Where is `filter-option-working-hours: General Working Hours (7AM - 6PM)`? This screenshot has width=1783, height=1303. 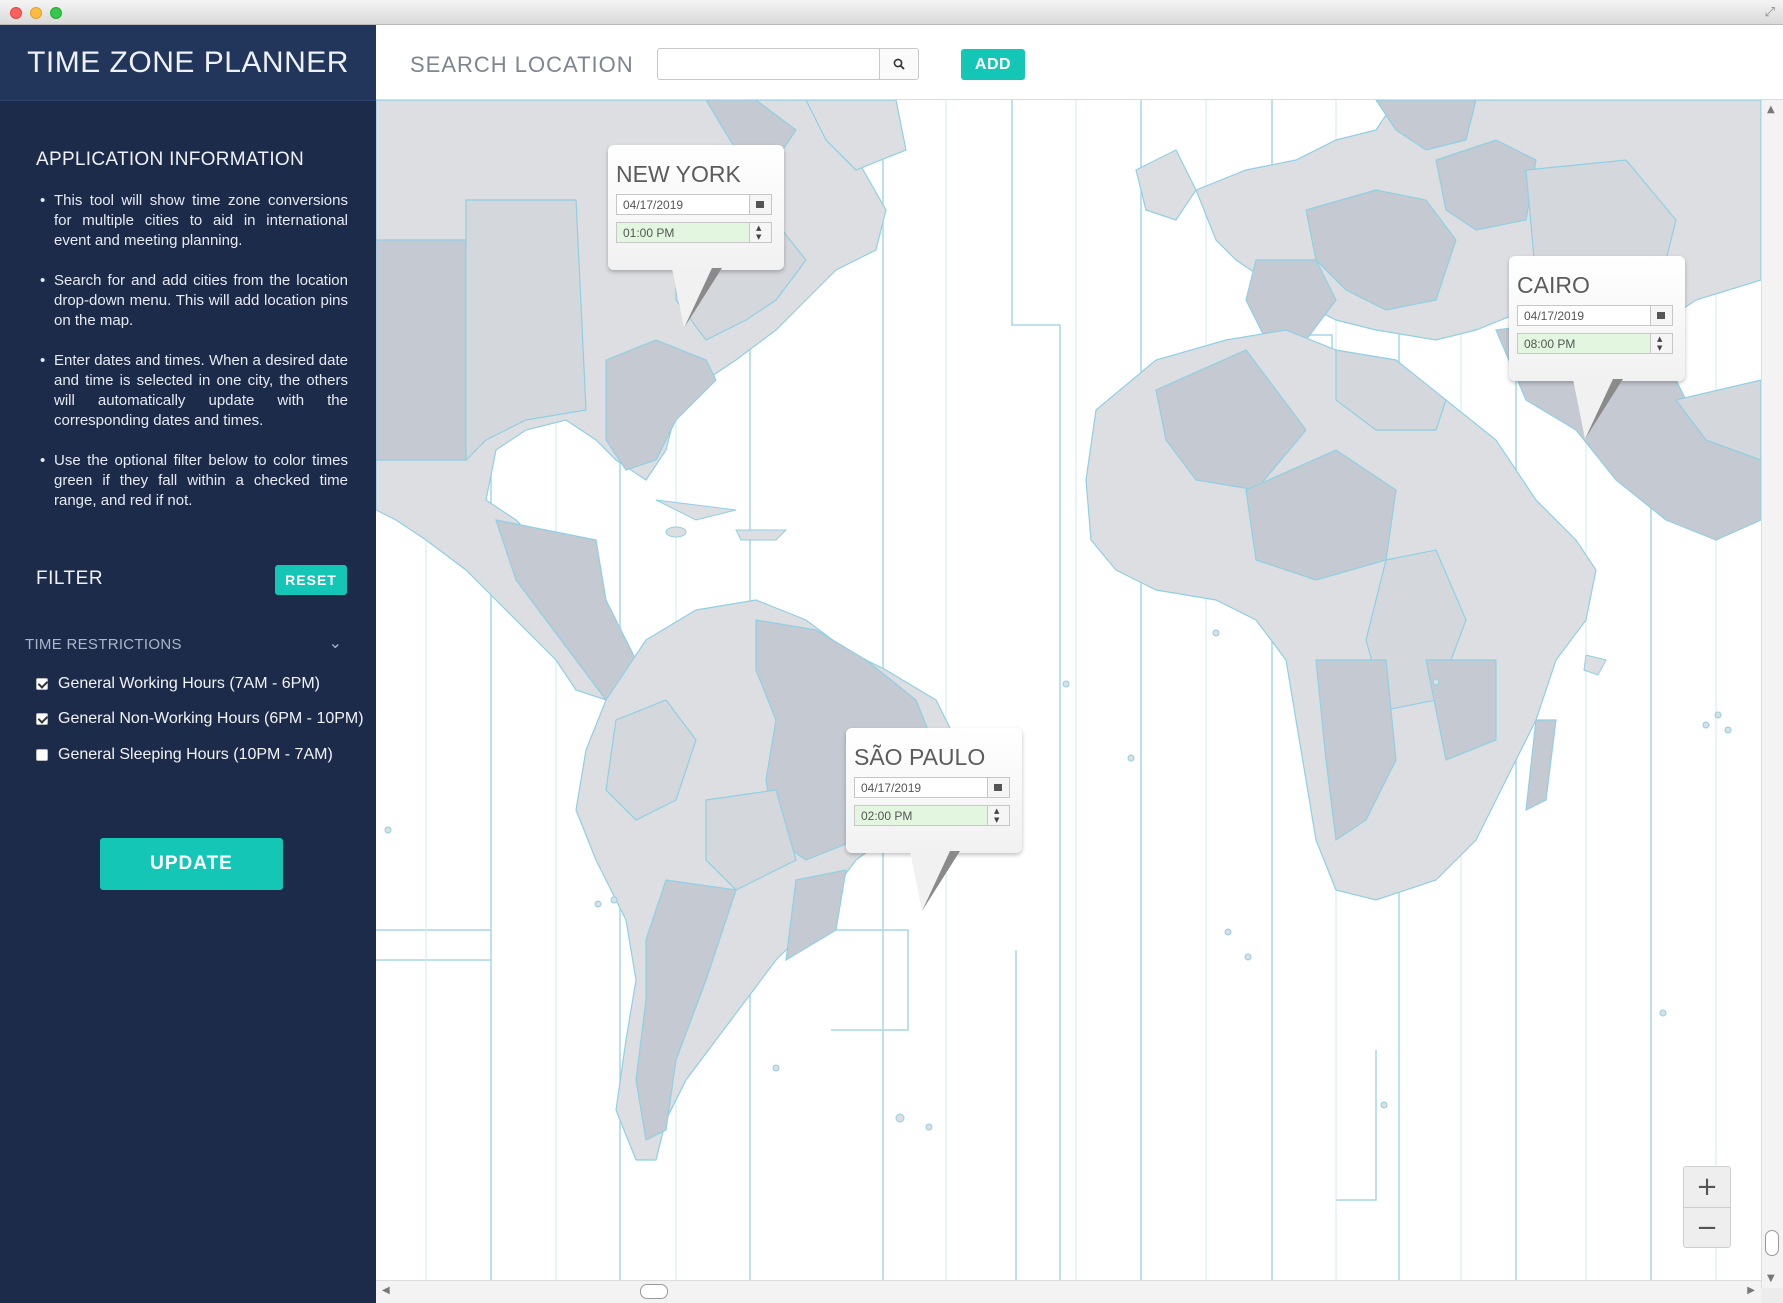
filter-option-working-hours: General Working Hours (7AM - 6PM) is located at coordinates (178, 684).